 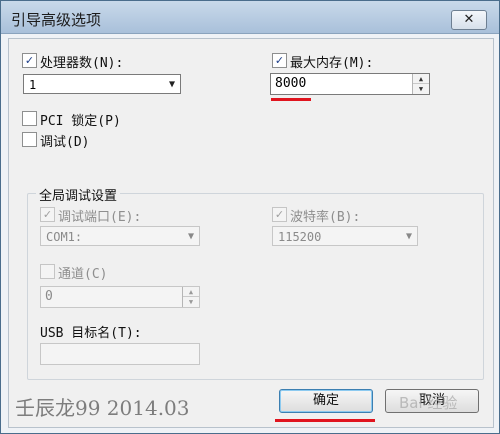 What do you see at coordinates (300, 237) in the screenshot?
I see `baud-rate-value: 115200` at bounding box center [300, 237].